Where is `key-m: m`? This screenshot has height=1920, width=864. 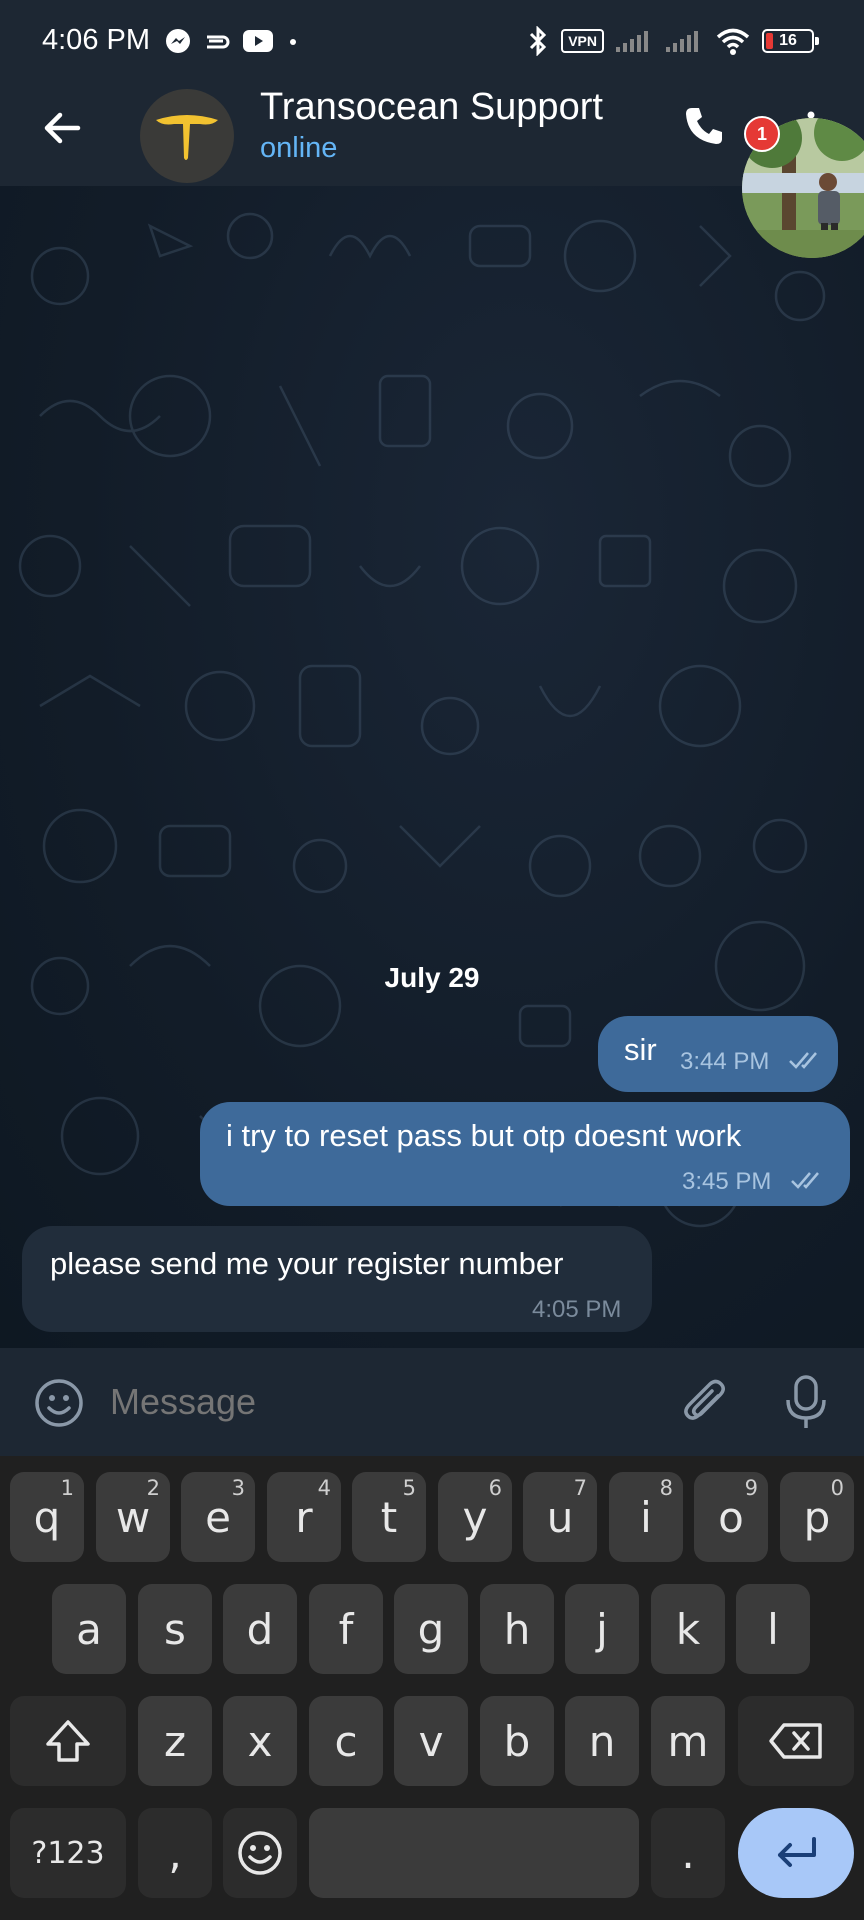 key-m: m is located at coordinates (688, 1741).